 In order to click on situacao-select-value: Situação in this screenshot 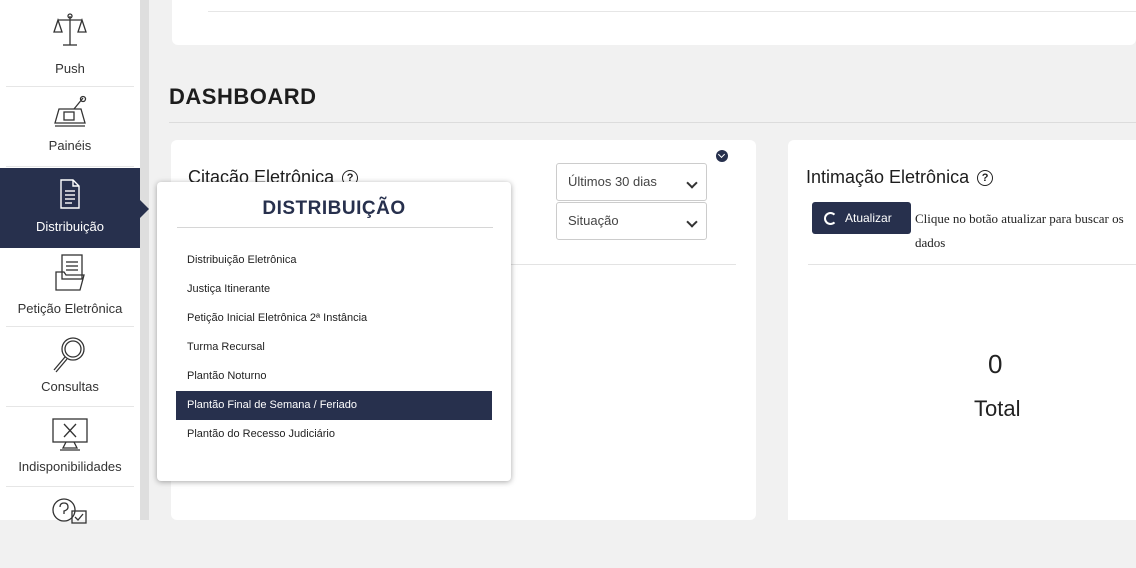, I will do `click(593, 220)`.